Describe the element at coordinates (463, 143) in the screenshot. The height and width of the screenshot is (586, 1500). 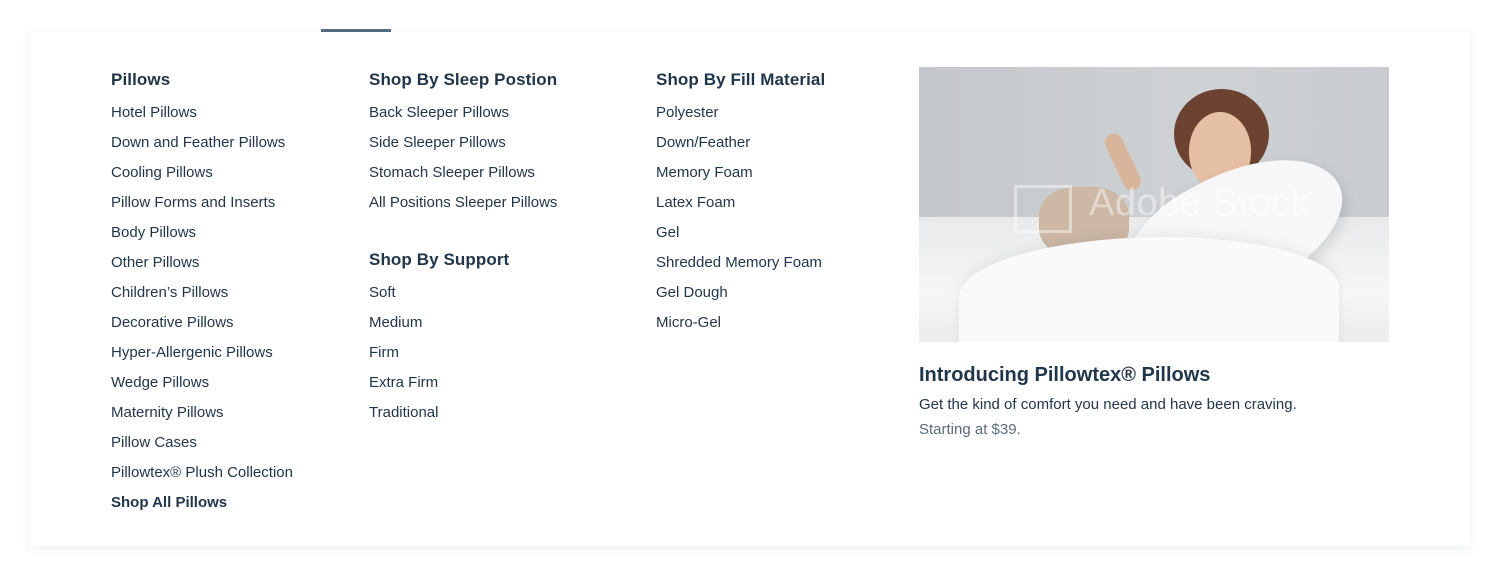
I see `menu-link-side-sleeper: Side Sleeper Pillows` at that location.